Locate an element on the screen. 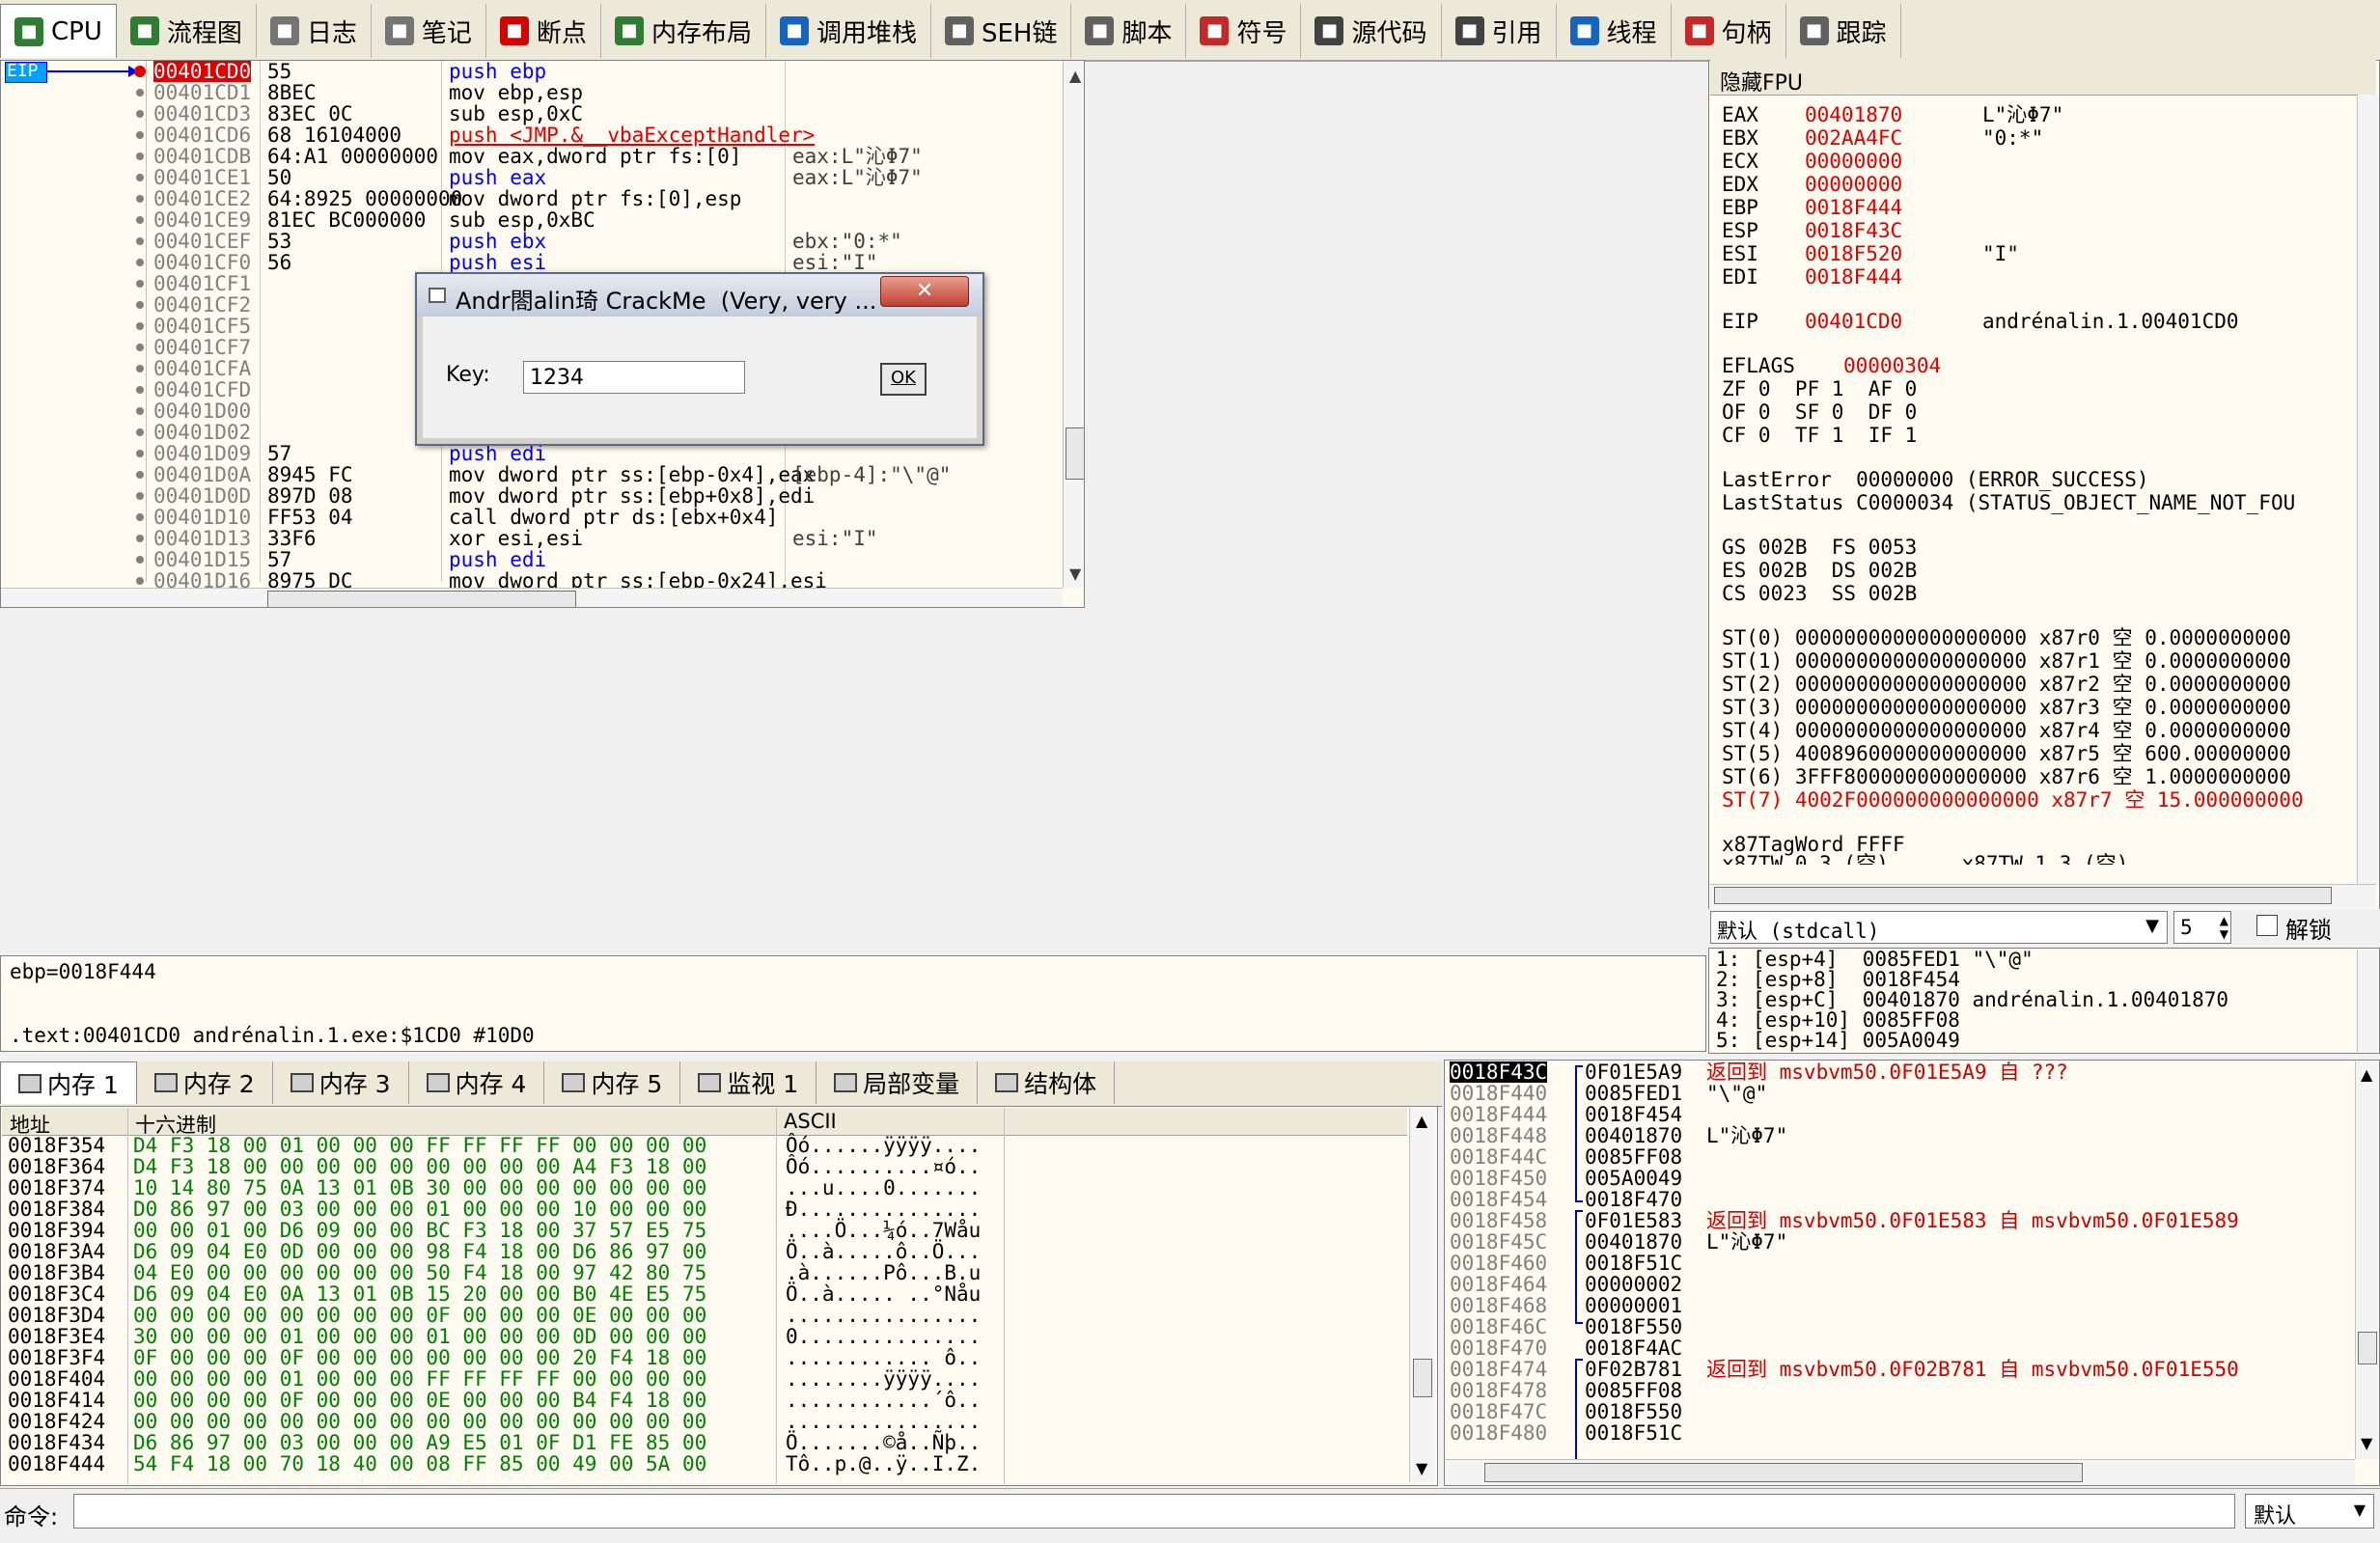 This screenshot has width=2380, height=1543. tab-9: ■ 符号 is located at coordinates (1244, 31).